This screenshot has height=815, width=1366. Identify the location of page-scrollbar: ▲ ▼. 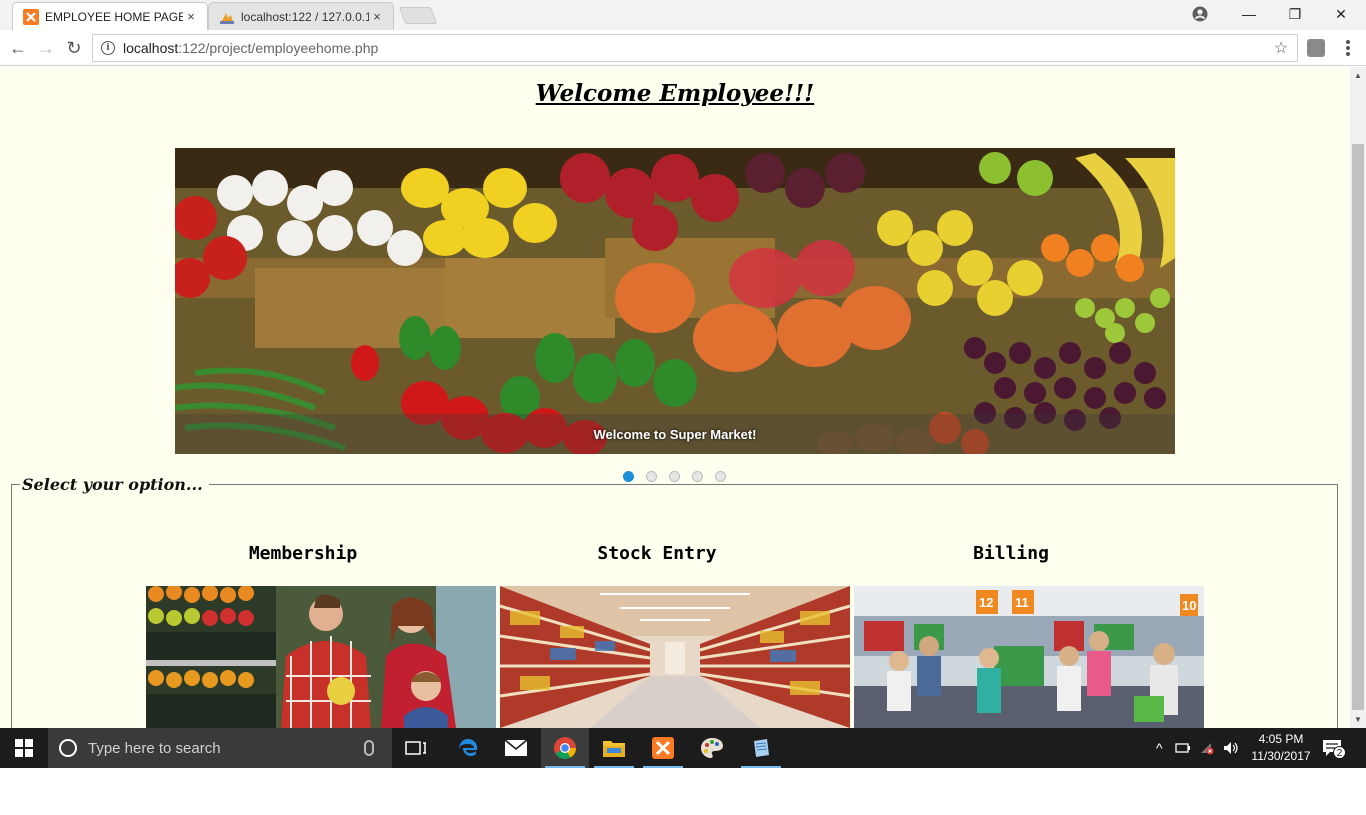
(1358, 397).